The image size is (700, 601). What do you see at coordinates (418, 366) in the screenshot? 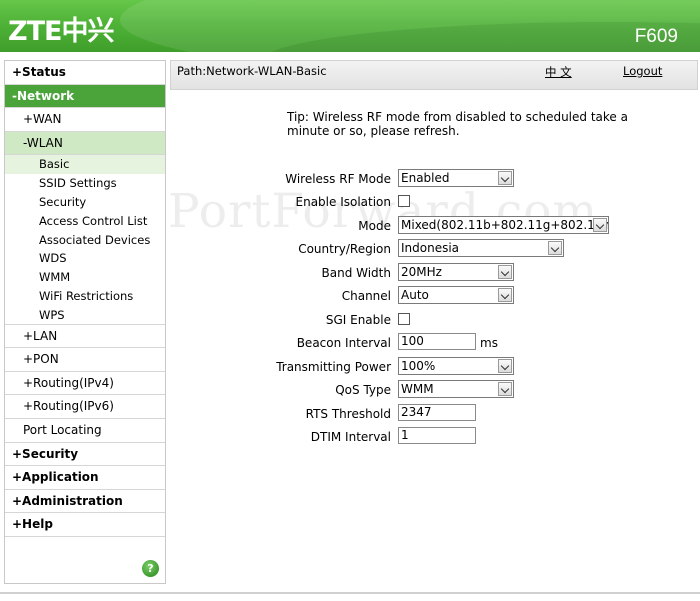
I see `power-value: 100%` at bounding box center [418, 366].